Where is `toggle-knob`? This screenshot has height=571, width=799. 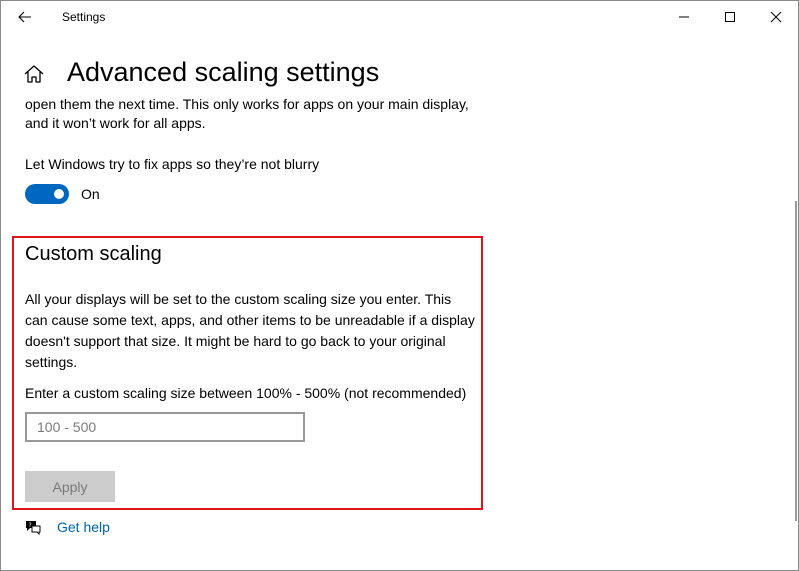 toggle-knob is located at coordinates (59, 194).